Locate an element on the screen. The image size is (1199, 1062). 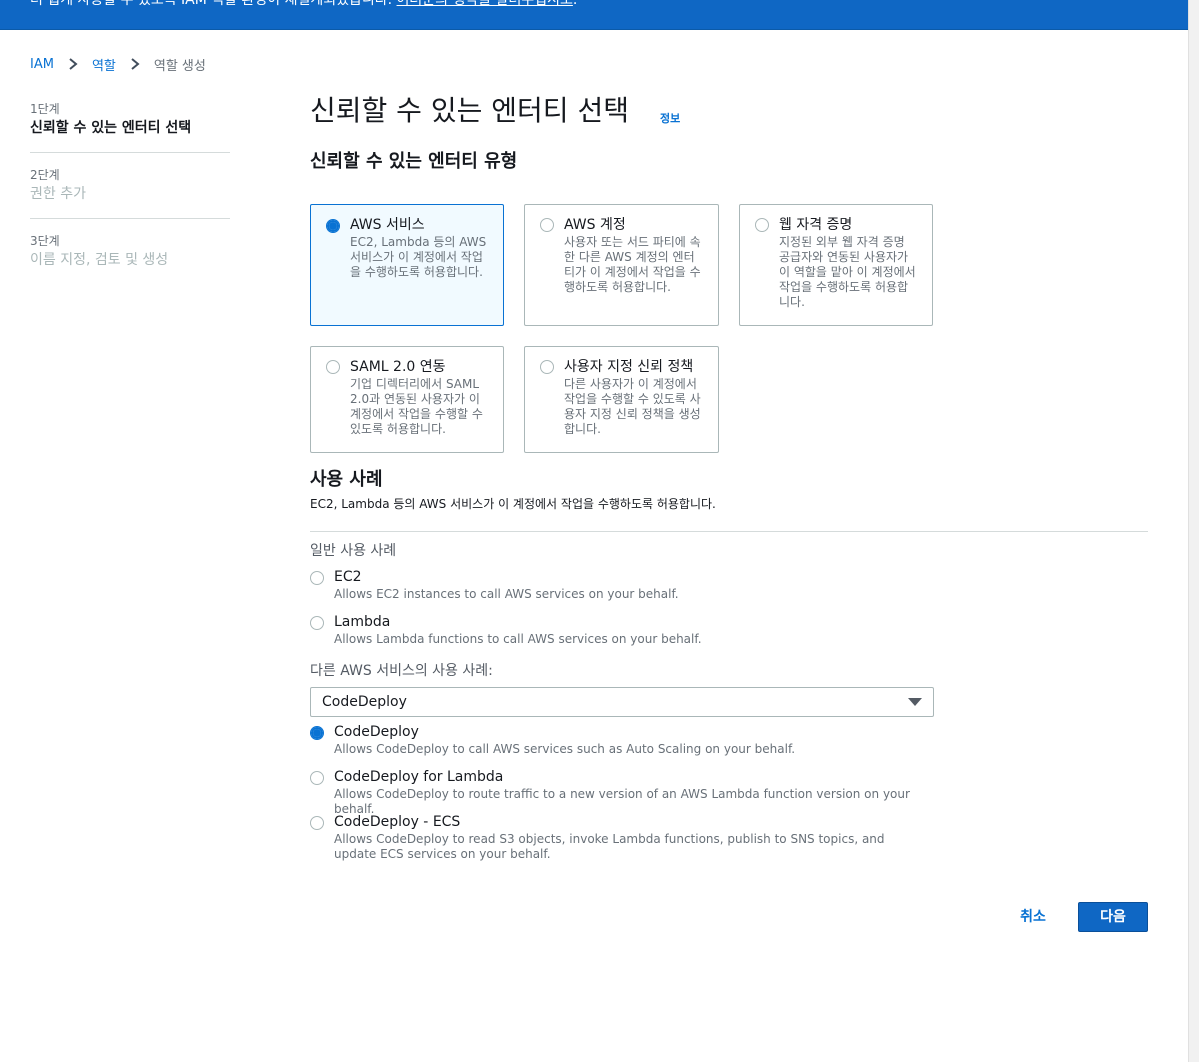
step-number: 2단계 is located at coordinates (45, 175).